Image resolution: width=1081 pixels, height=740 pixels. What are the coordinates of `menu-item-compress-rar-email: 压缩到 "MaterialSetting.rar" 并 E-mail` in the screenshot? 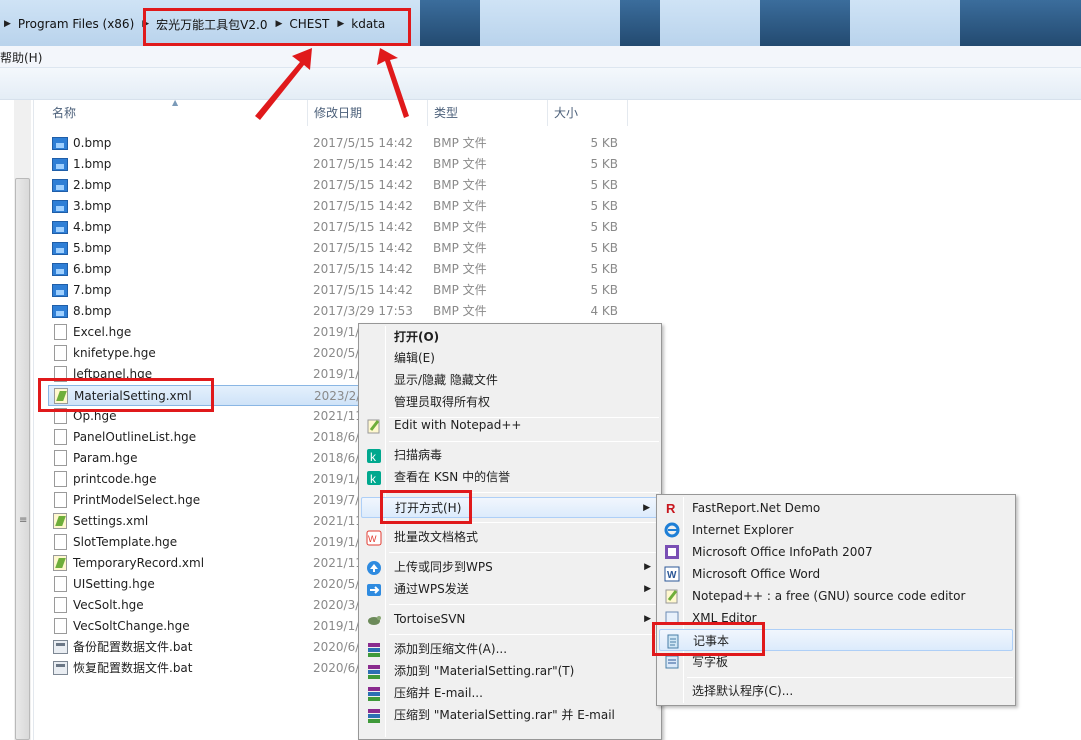 It's located at (510, 715).